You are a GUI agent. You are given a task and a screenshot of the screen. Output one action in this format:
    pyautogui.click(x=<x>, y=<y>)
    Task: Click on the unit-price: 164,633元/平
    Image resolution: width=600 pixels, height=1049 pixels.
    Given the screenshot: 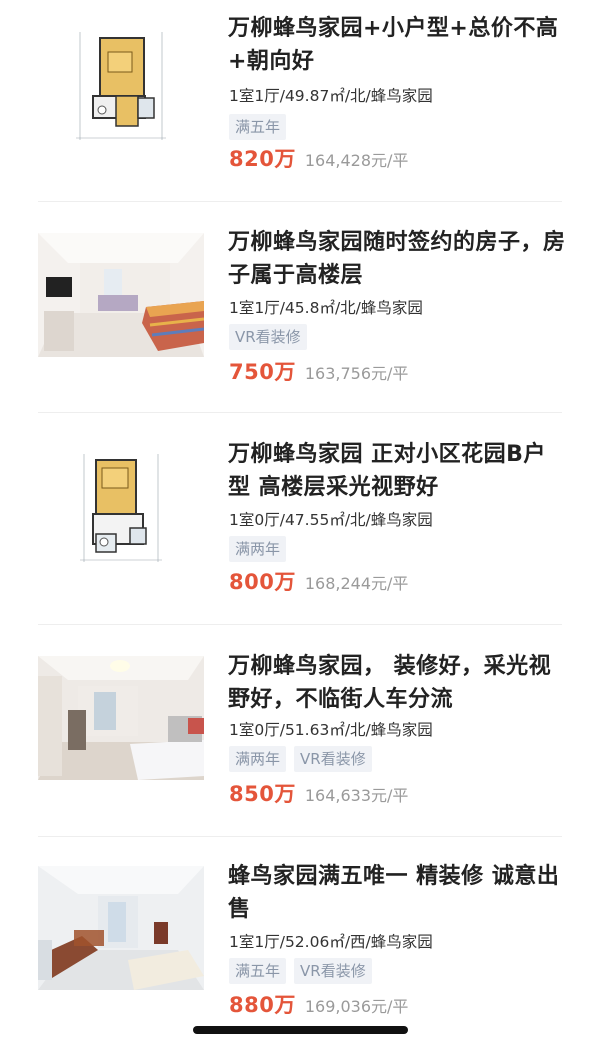 What is the action you would take?
    pyautogui.click(x=356, y=795)
    